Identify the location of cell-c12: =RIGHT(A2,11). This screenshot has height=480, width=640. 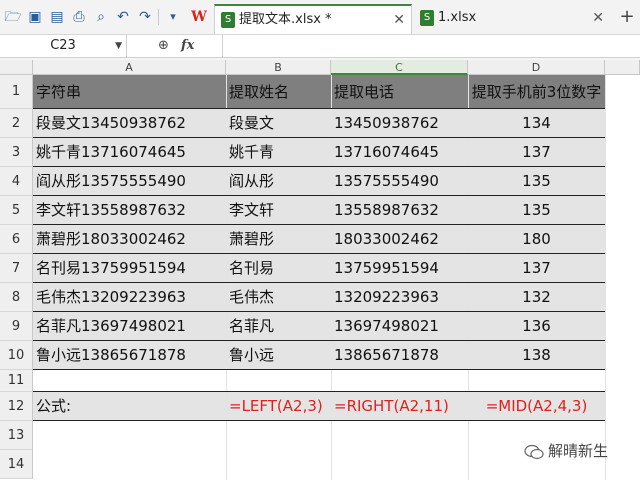
(400, 406).